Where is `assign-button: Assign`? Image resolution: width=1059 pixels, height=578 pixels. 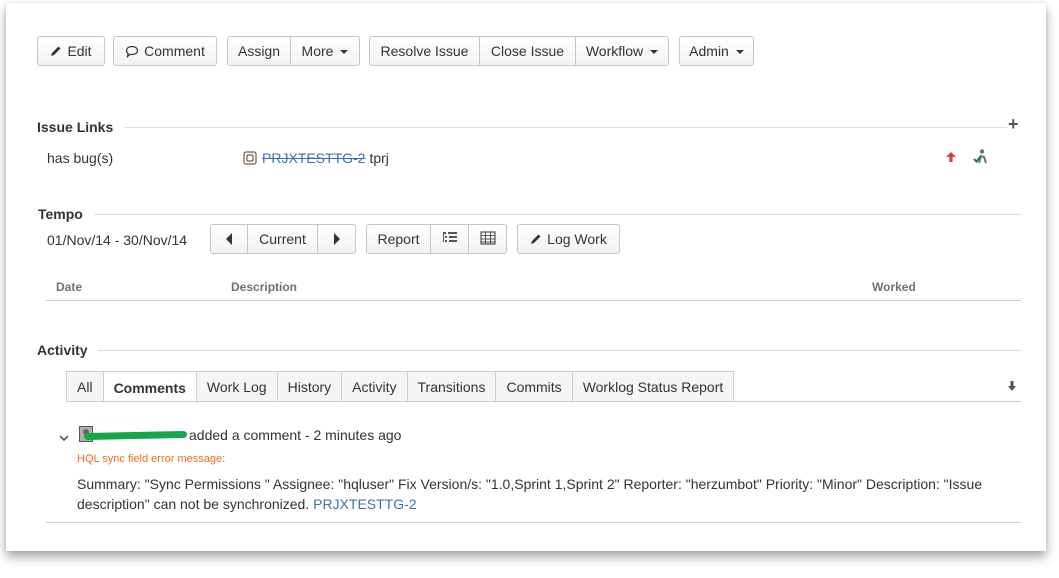
assign-button: Assign is located at coordinates (259, 51).